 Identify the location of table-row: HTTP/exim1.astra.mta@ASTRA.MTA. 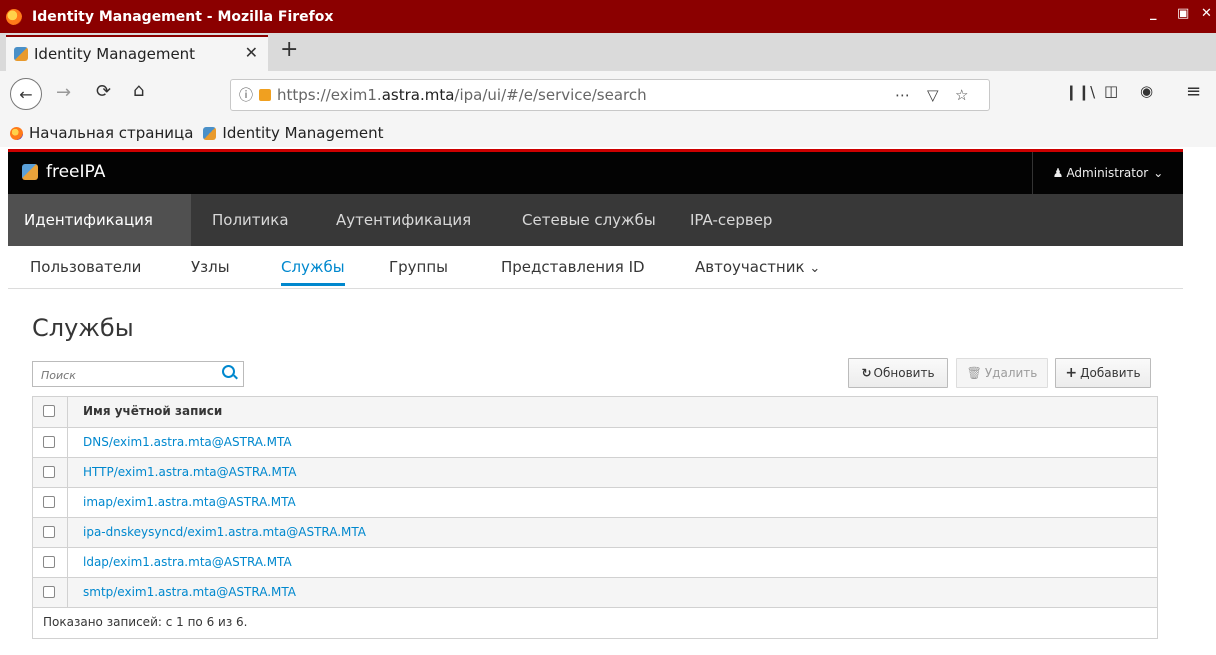
(595, 472).